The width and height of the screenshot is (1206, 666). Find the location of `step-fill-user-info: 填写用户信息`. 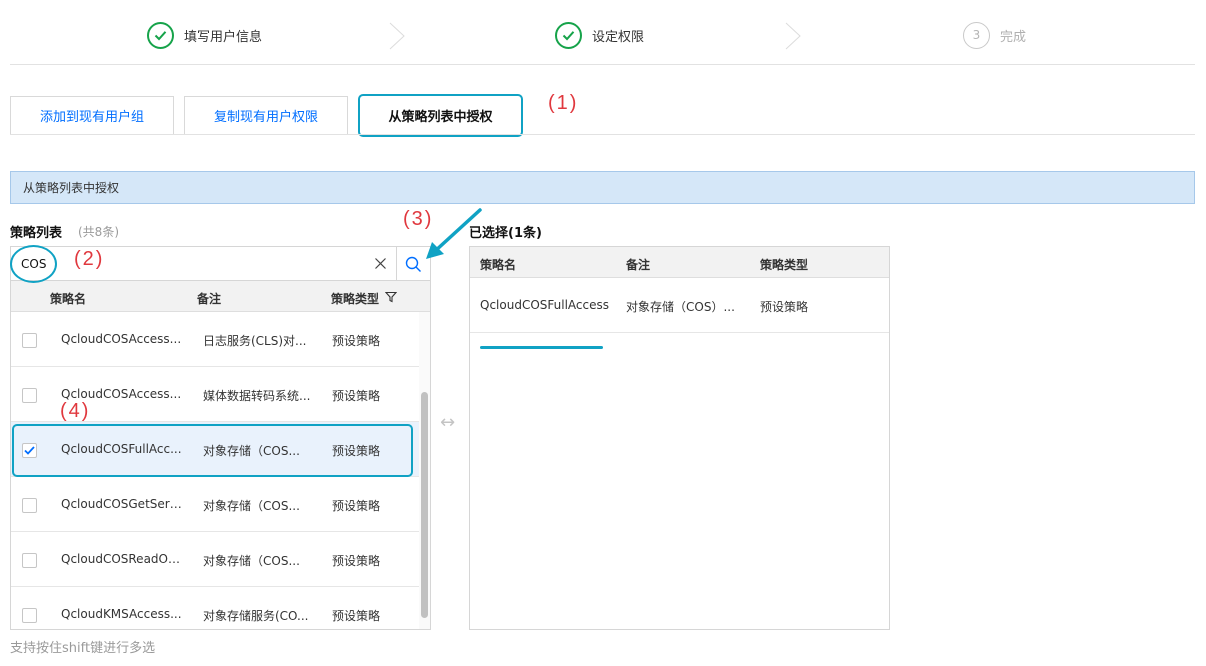

step-fill-user-info: 填写用户信息 is located at coordinates (204, 35).